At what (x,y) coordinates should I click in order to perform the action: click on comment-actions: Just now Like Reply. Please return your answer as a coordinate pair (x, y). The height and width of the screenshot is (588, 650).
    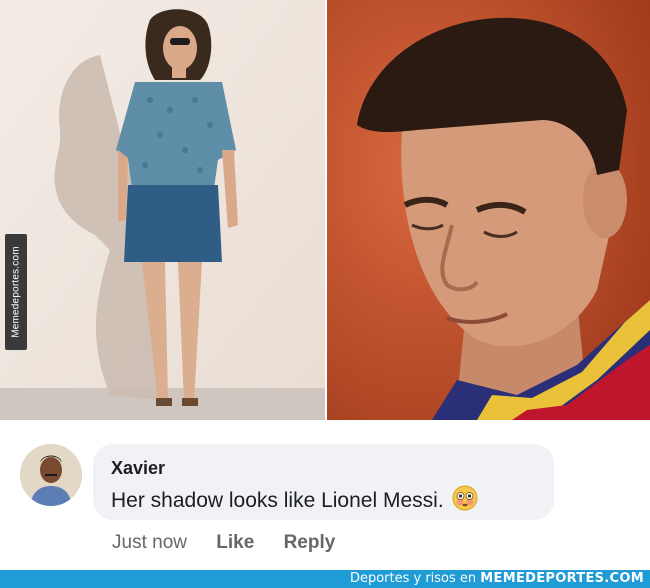
    Looking at the image, I should click on (235, 543).